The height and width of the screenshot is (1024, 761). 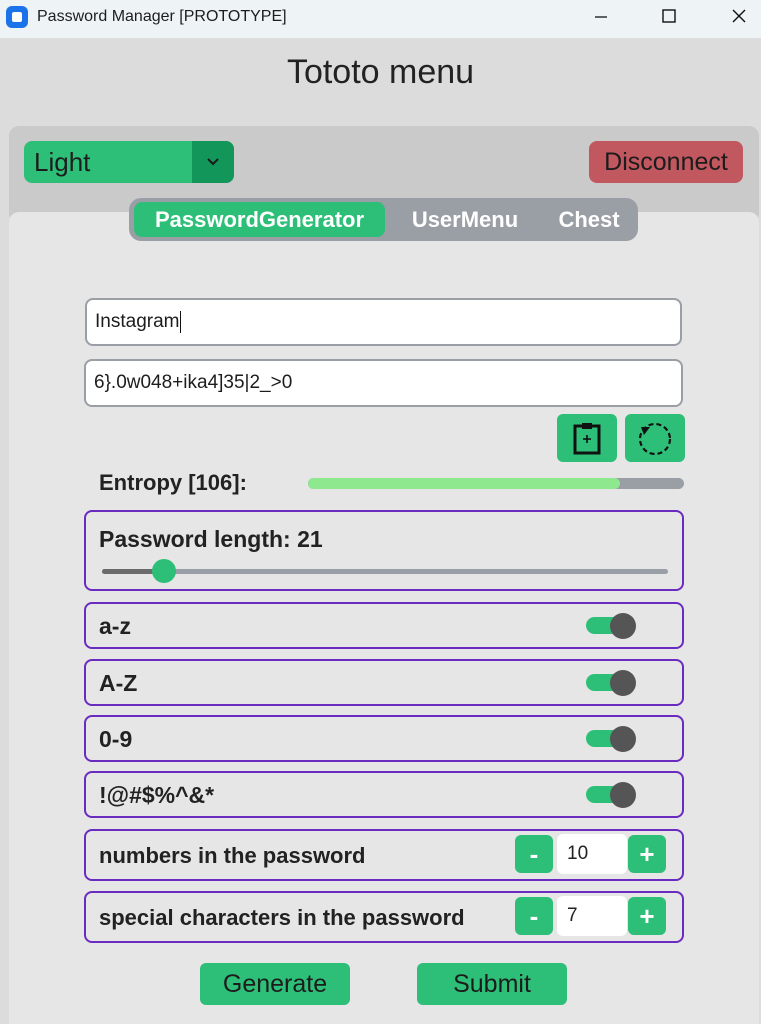 I want to click on close-button, so click(x=738, y=16).